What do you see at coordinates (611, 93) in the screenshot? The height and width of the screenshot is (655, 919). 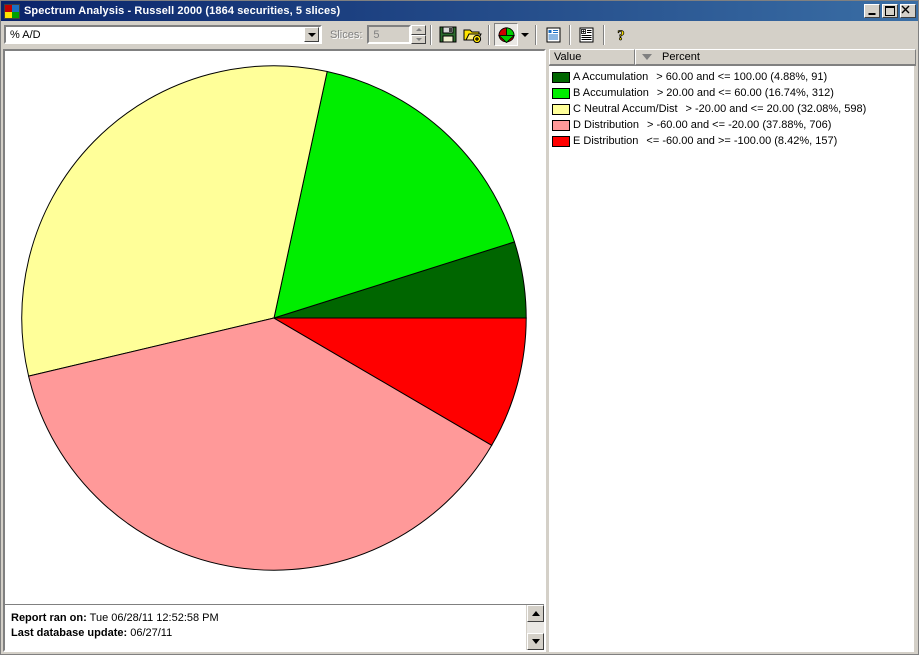 I see `legend-row-name: B Accumulation` at bounding box center [611, 93].